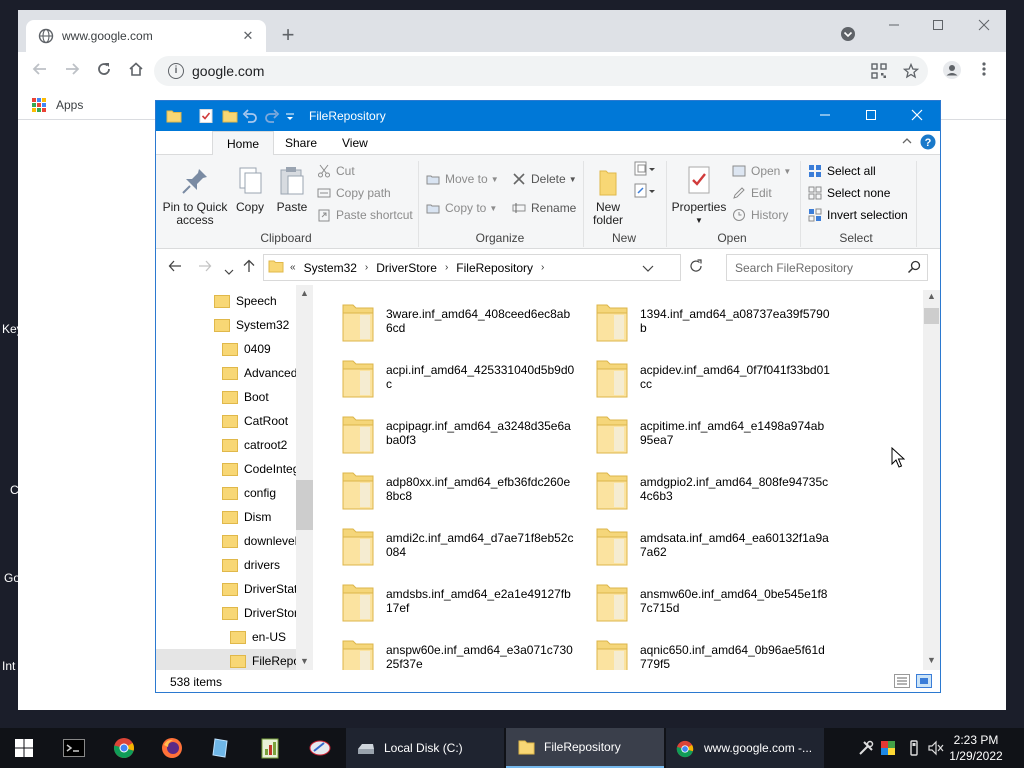 This screenshot has height=768, width=1024. Describe the element at coordinates (206, 116) in the screenshot. I see `properties-quick-icon` at that location.